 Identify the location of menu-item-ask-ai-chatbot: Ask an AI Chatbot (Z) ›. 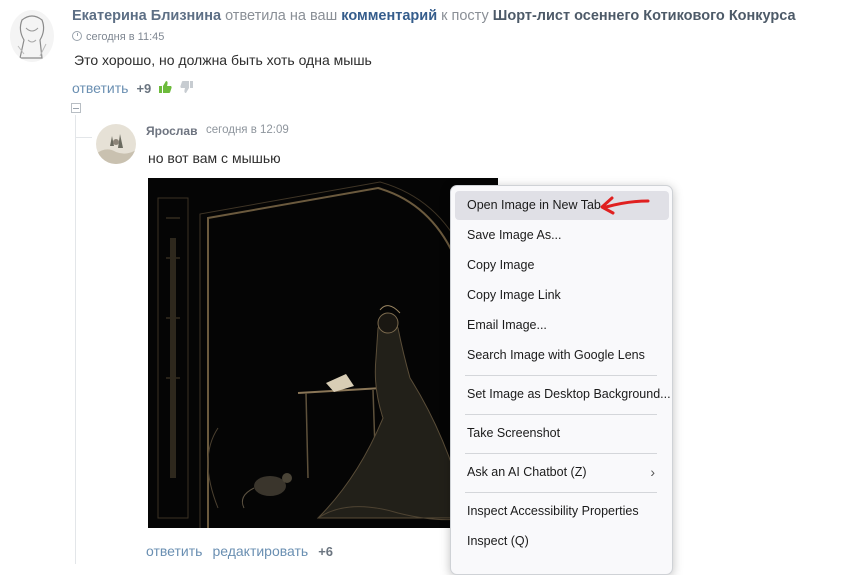
(562, 472).